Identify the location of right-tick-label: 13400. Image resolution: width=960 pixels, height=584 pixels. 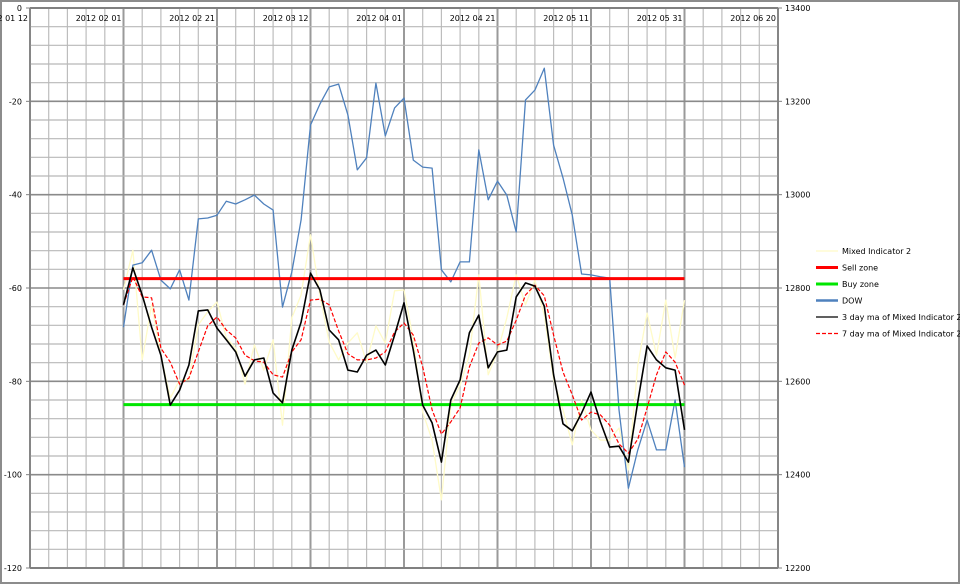
(797, 8).